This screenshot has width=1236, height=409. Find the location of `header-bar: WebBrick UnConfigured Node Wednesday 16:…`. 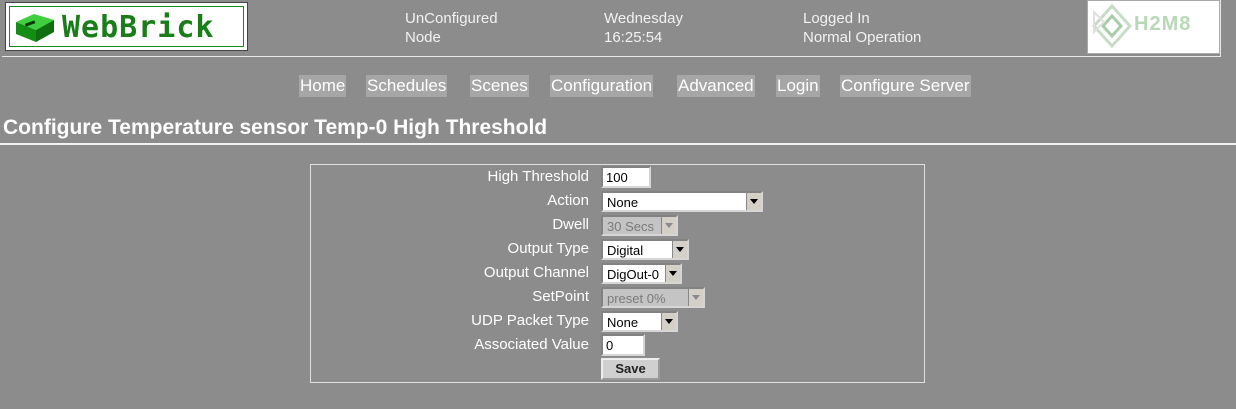

header-bar: WebBrick UnConfigured Node Wednesday 16:… is located at coordinates (611, 28).